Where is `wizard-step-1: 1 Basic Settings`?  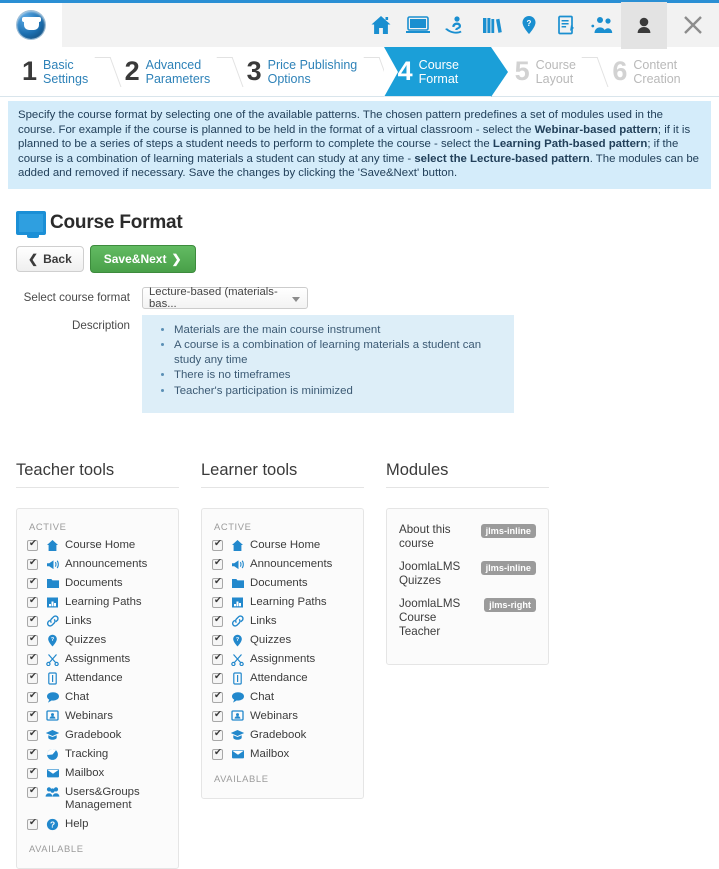
wizard-step-1: 1 Basic Settings is located at coordinates (67, 71).